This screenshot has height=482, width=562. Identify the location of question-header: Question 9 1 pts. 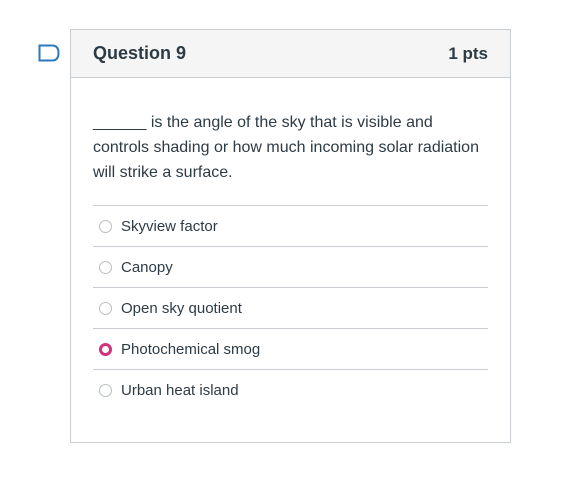
(290, 54).